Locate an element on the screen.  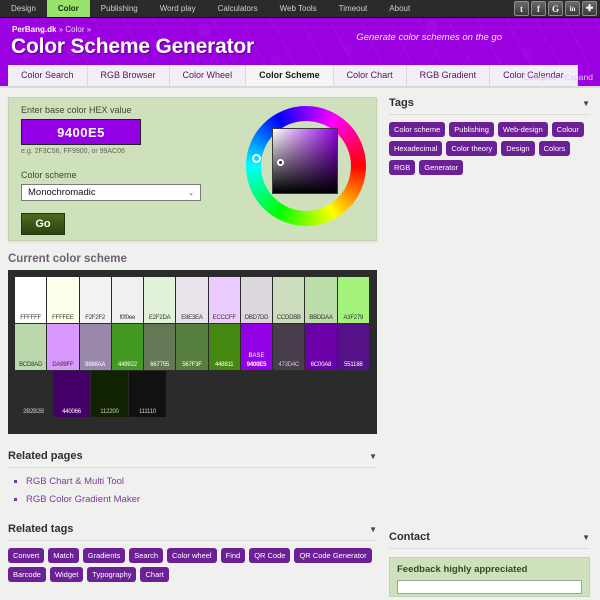
color-swatch: E8E3EA is located at coordinates (192, 300).